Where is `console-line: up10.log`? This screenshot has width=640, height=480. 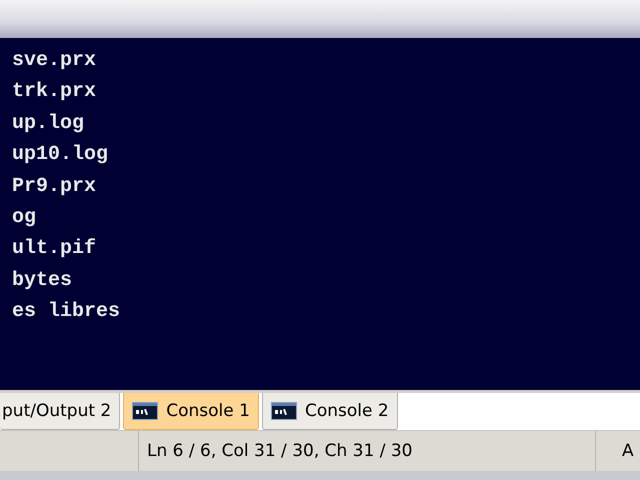
console-line: up10.log is located at coordinates (61, 155).